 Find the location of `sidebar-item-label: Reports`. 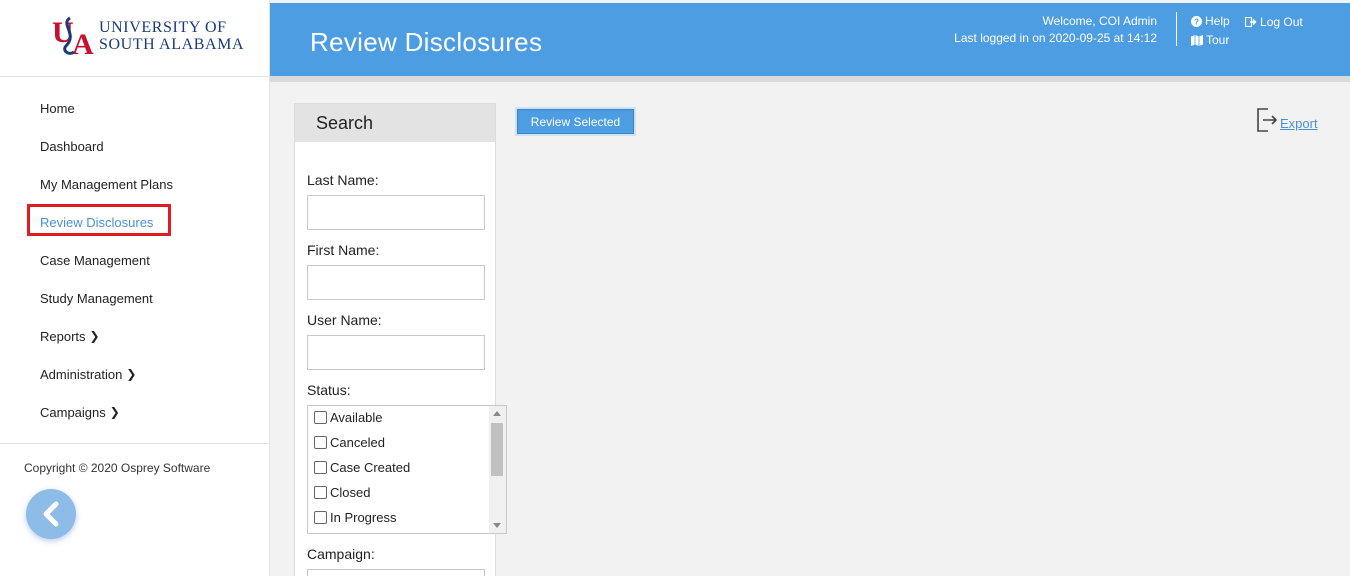

sidebar-item-label: Reports is located at coordinates (63, 336).